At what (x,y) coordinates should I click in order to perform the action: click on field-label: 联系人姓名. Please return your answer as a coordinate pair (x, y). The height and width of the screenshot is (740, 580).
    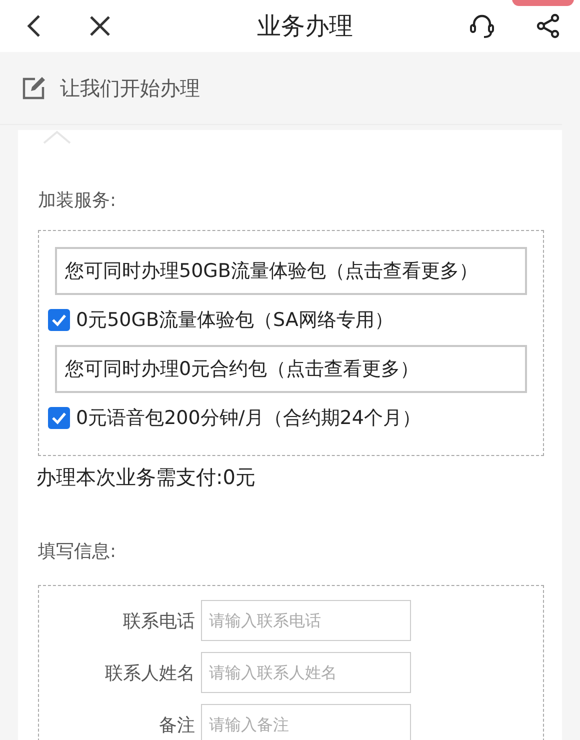
    Looking at the image, I should click on (150, 673).